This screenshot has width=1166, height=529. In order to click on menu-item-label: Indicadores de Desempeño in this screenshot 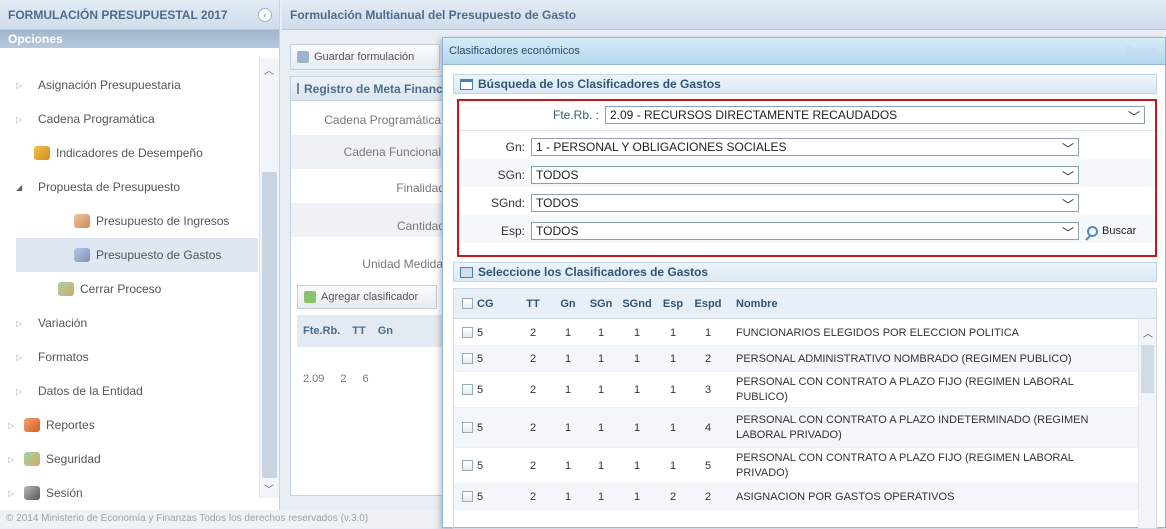, I will do `click(129, 153)`.